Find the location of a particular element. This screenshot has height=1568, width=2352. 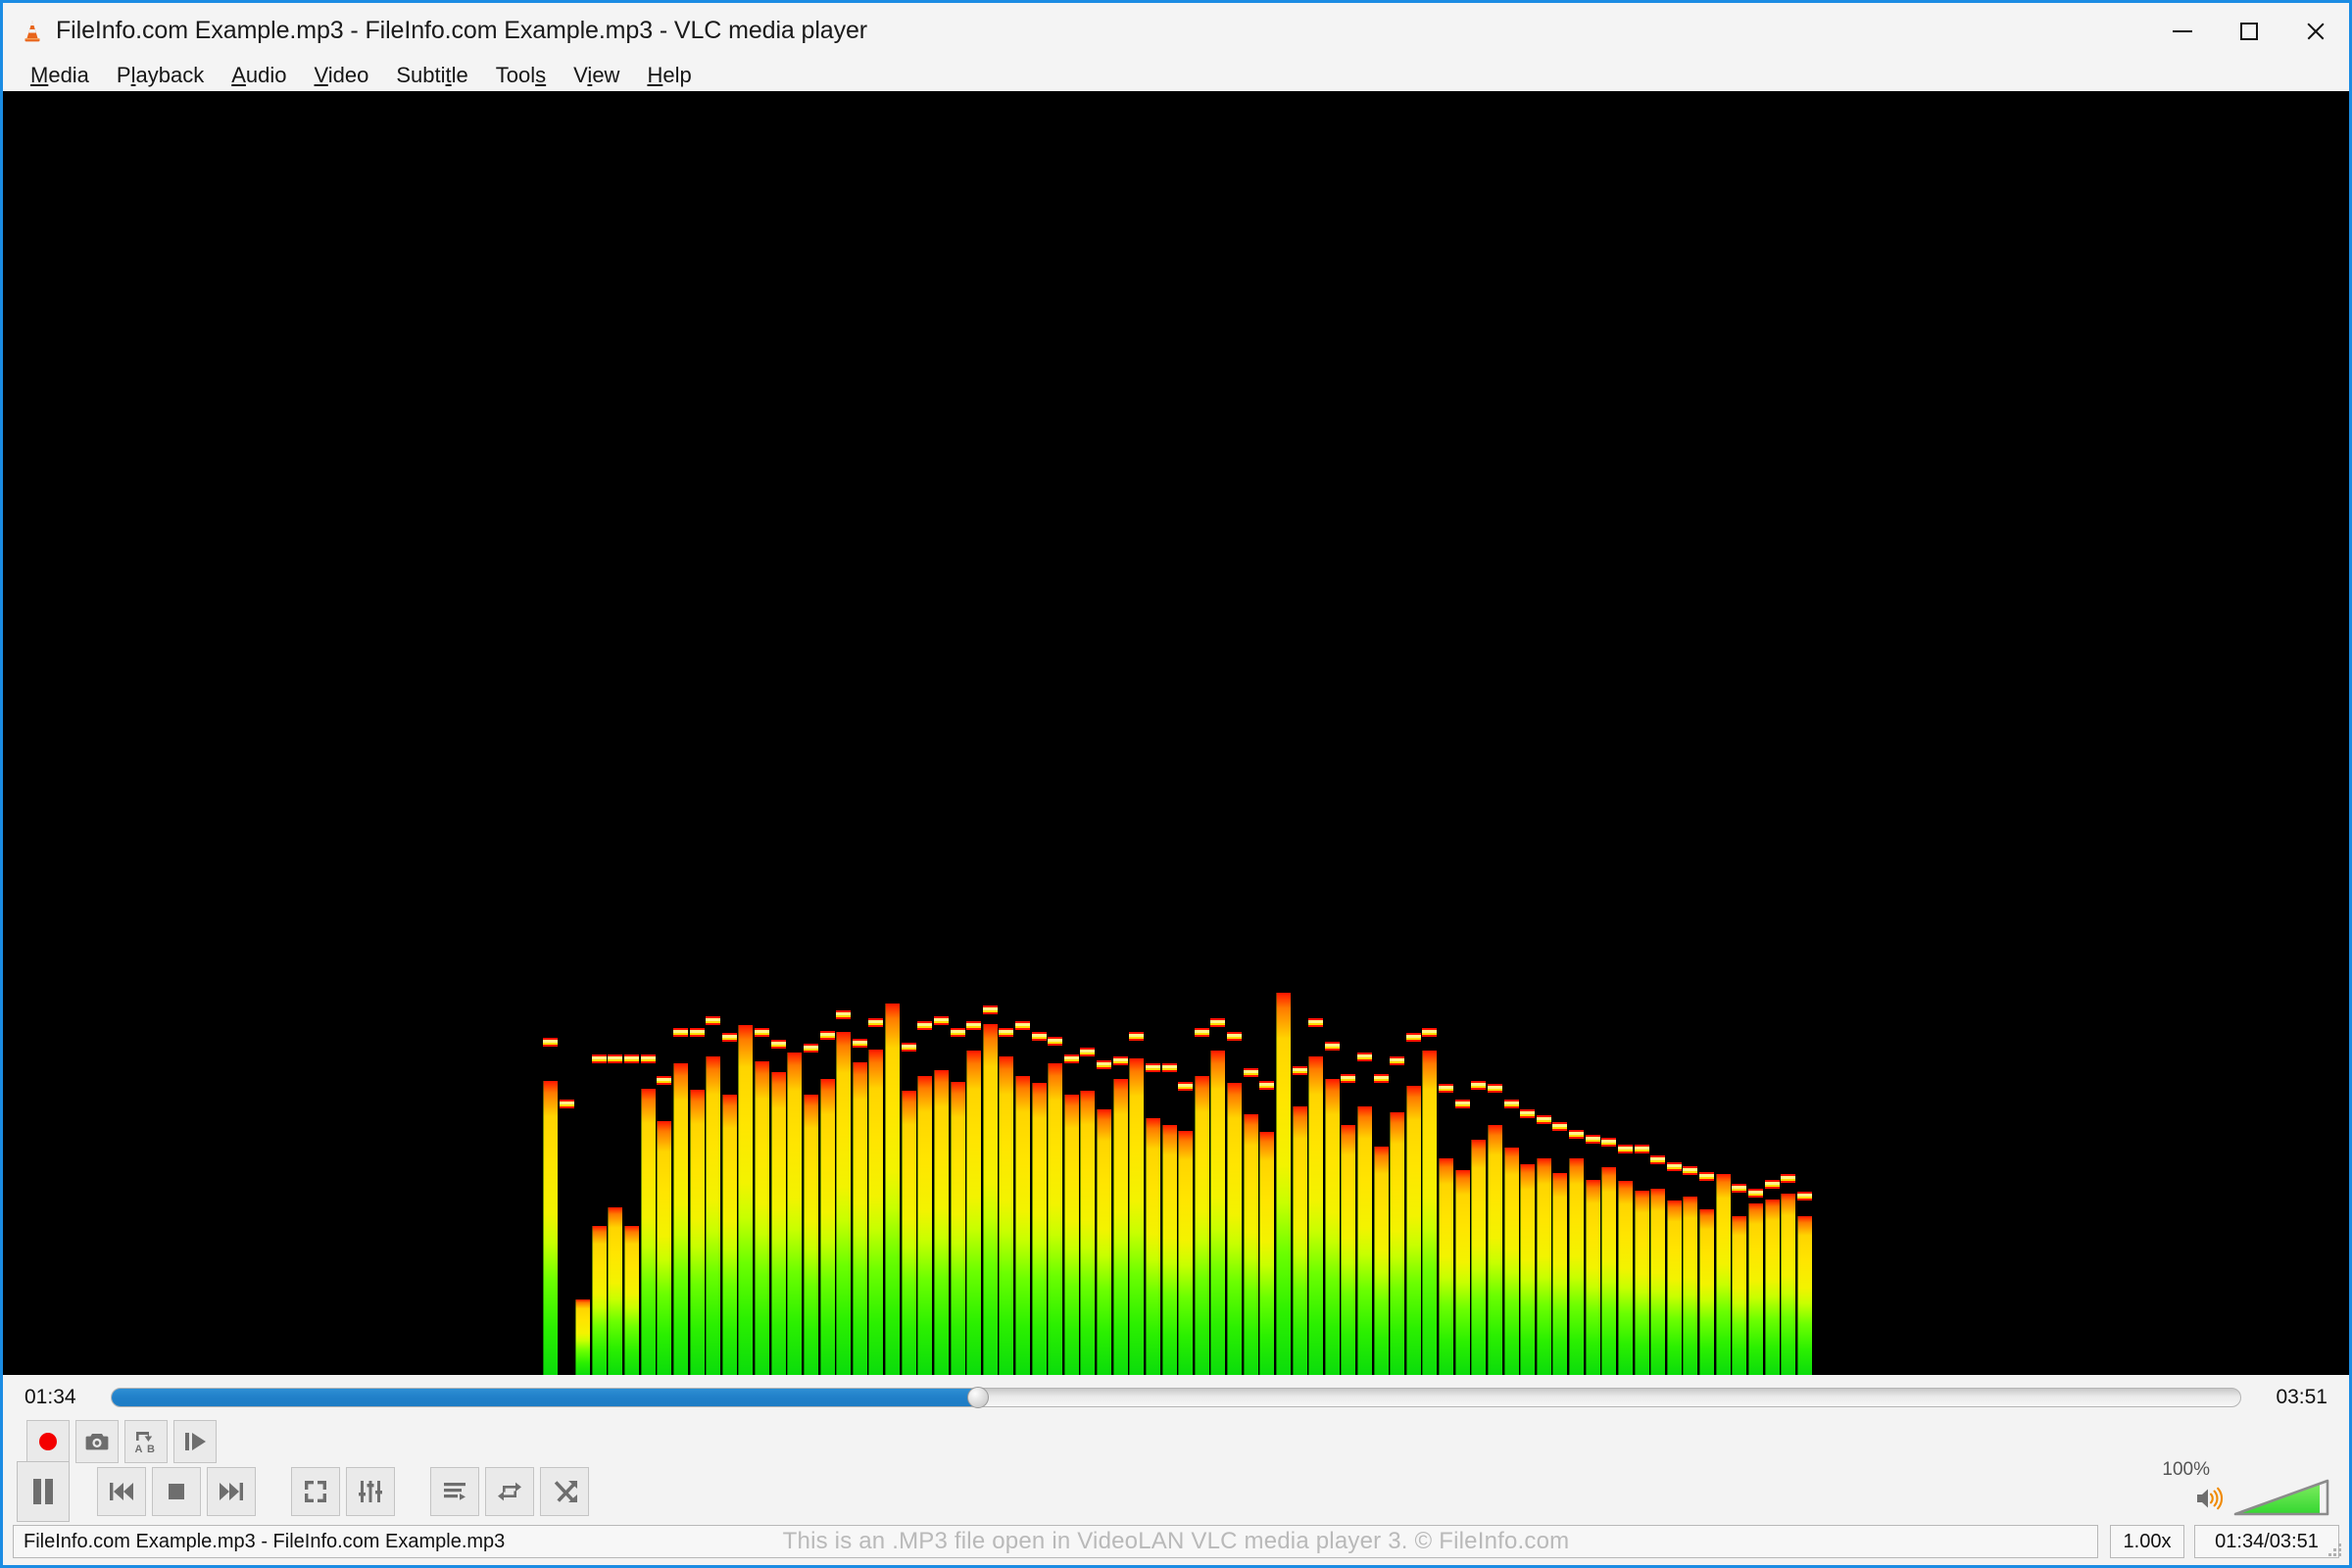

menu-item-playback: Playback is located at coordinates (160, 75).